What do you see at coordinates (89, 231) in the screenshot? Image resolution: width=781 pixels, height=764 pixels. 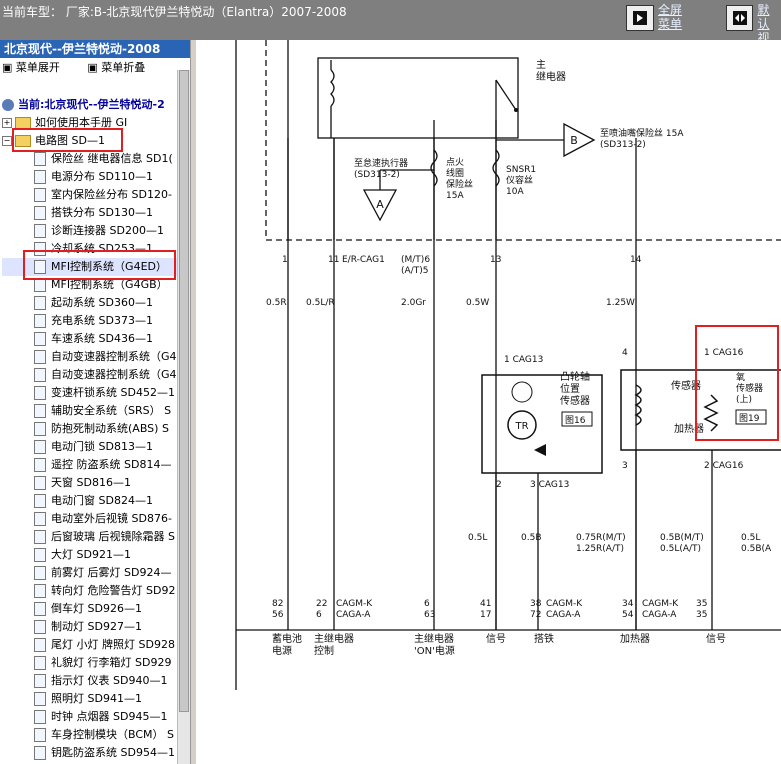 I see `tree-item: 诊断连接器 SD200—1` at bounding box center [89, 231].